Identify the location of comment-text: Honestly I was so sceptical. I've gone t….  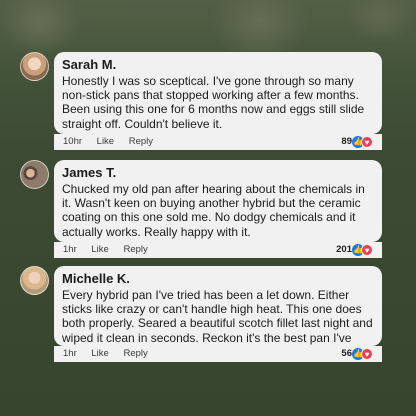
(213, 102).